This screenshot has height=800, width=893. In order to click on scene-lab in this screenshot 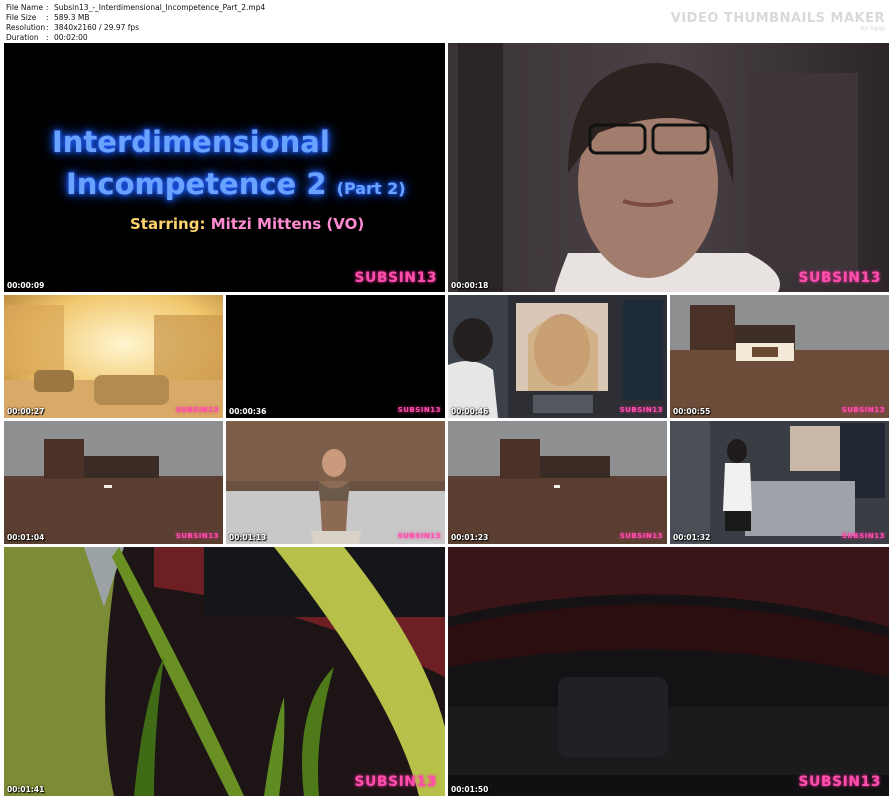, I will do `click(779, 482)`.